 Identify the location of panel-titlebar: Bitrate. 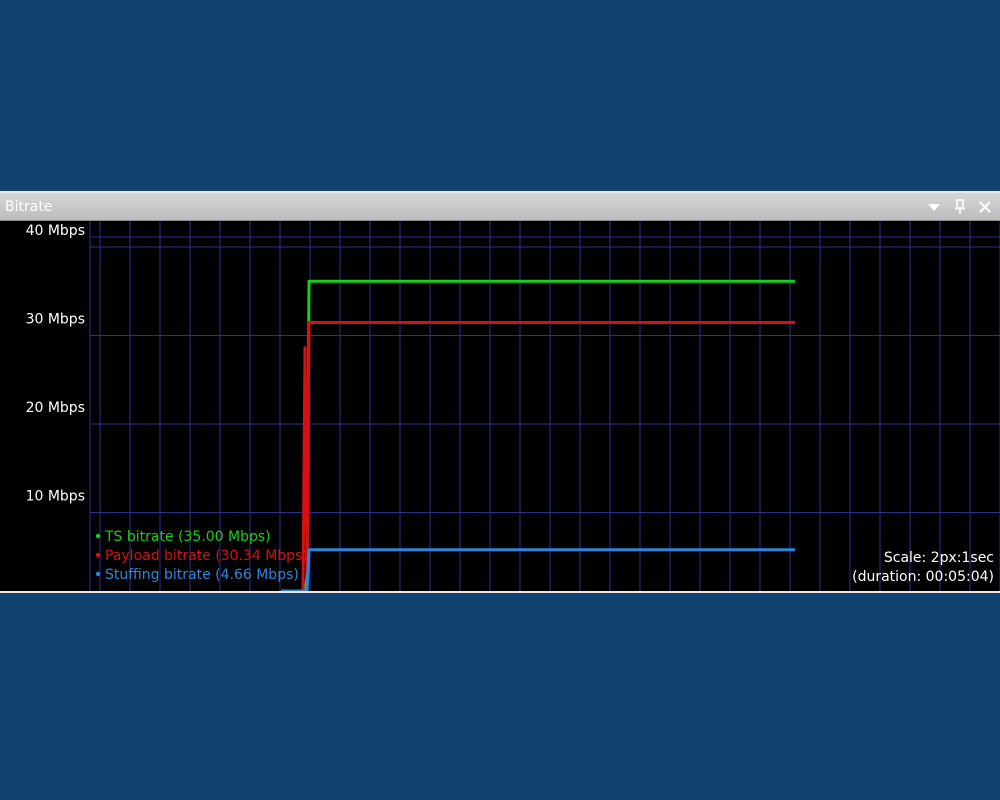
(500, 207).